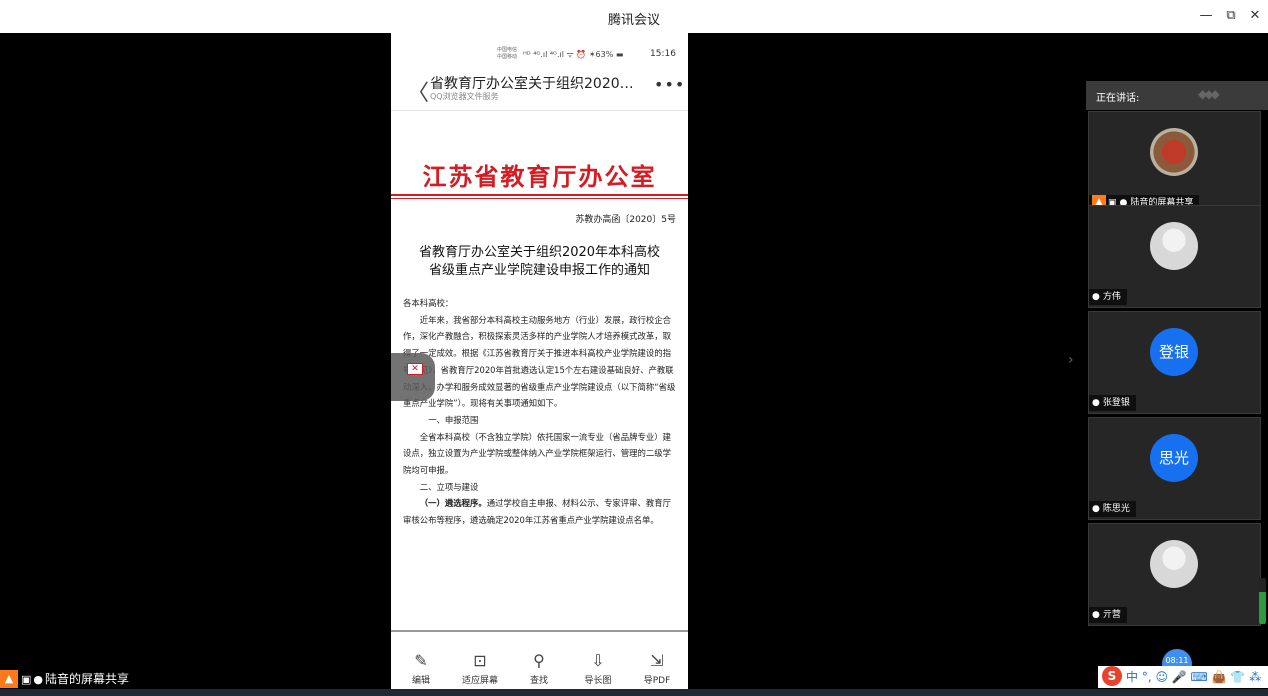 The image size is (1268, 696). Describe the element at coordinates (1174, 458) in the screenshot. I see `avatar: 思光` at that location.